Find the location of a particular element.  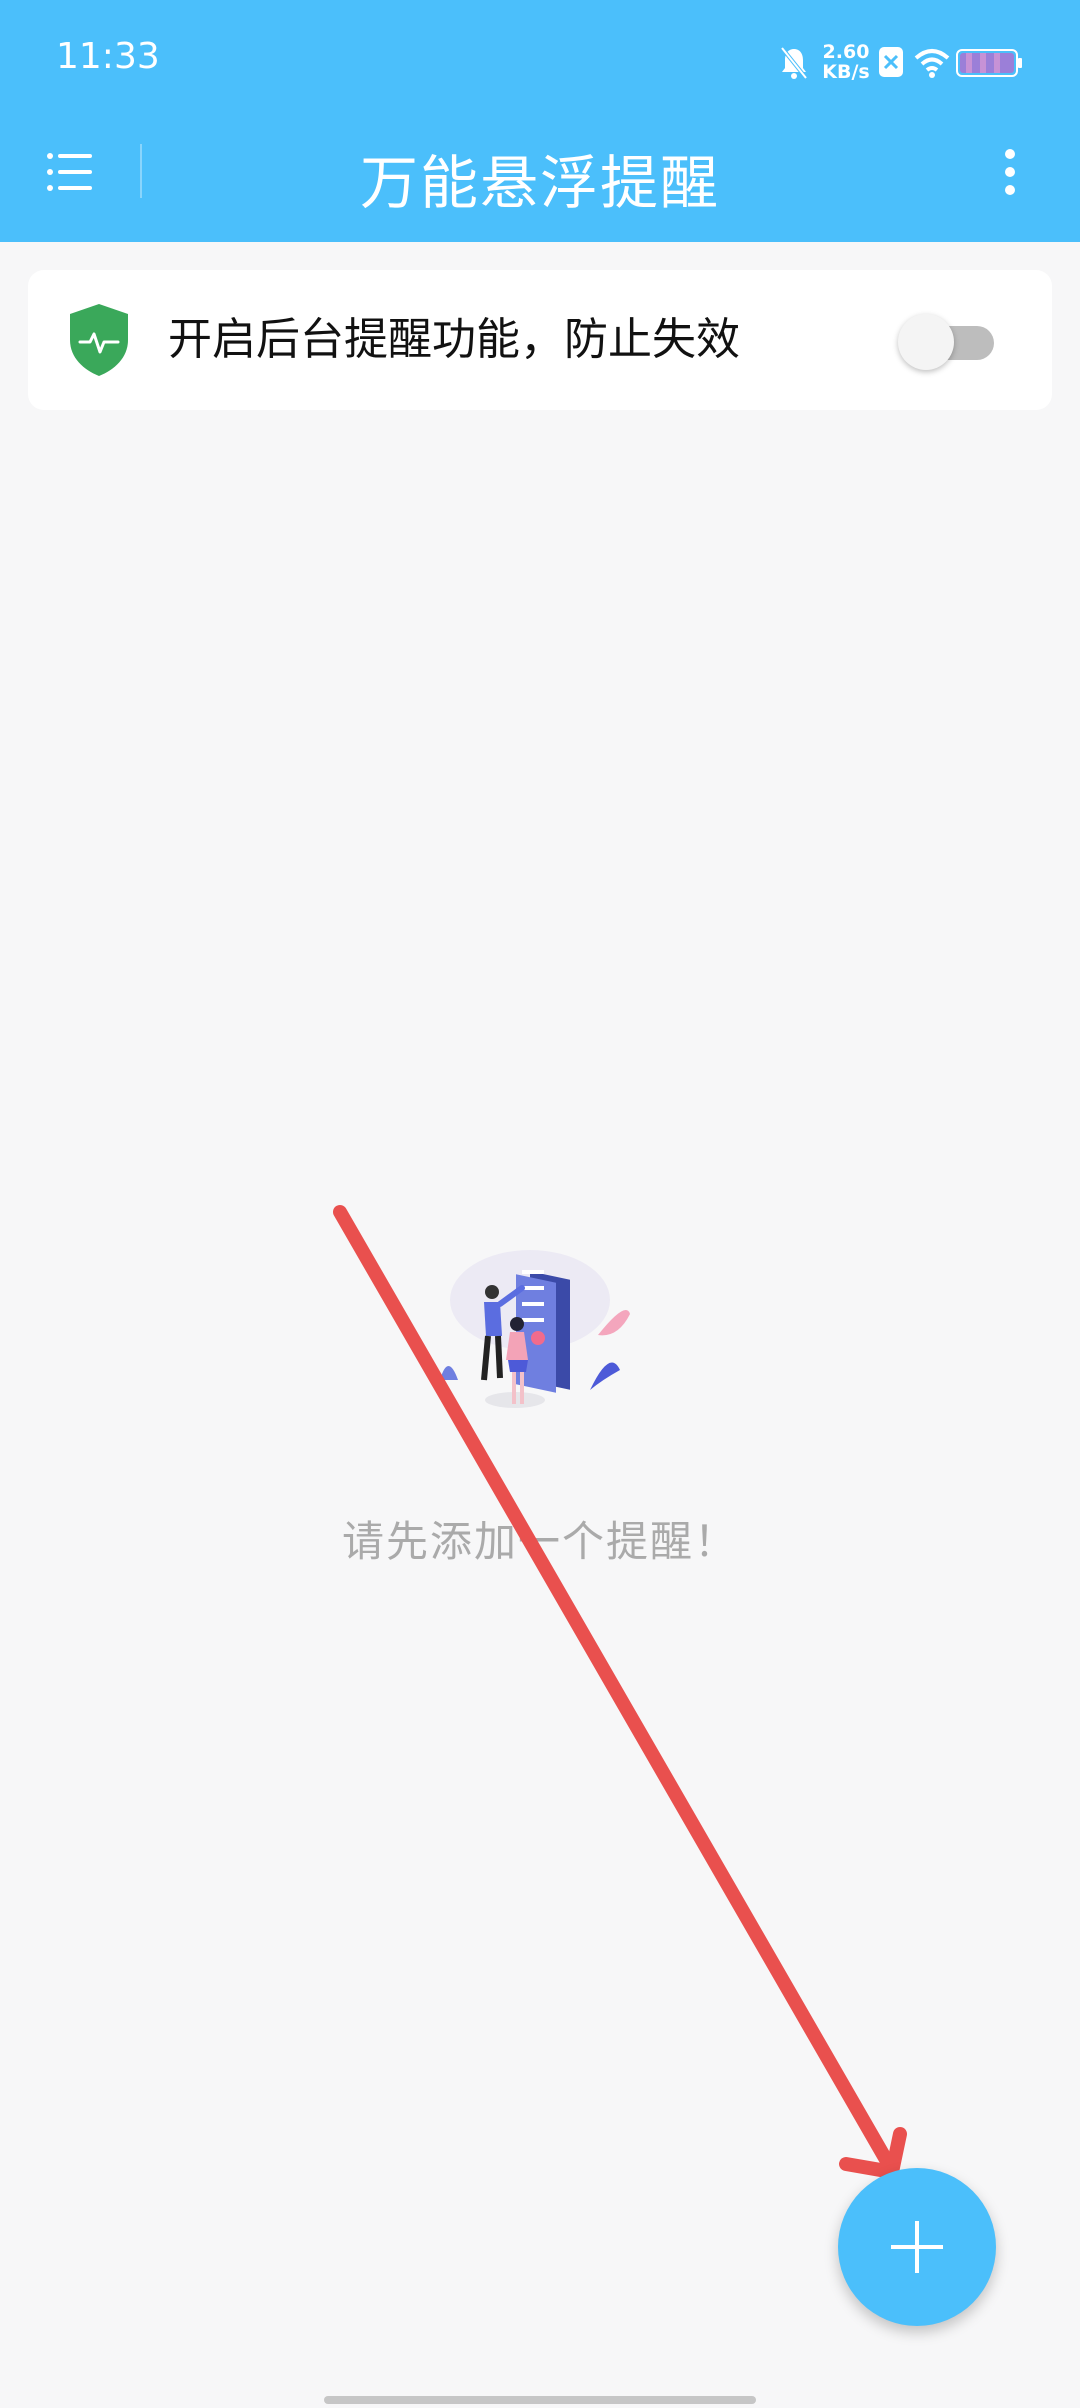

net-speed: 2.60 KB/s is located at coordinates (846, 62).